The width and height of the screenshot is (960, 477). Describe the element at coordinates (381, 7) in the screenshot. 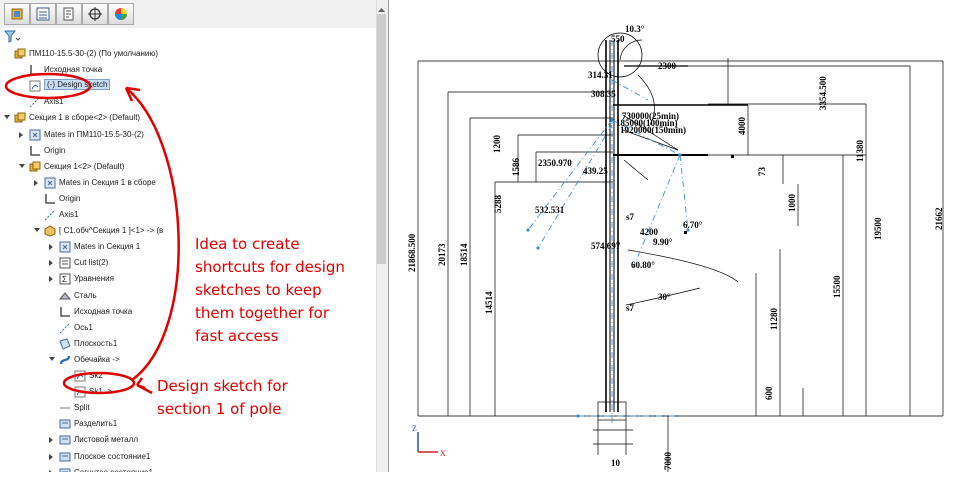

I see `scroll-up-arrow` at that location.